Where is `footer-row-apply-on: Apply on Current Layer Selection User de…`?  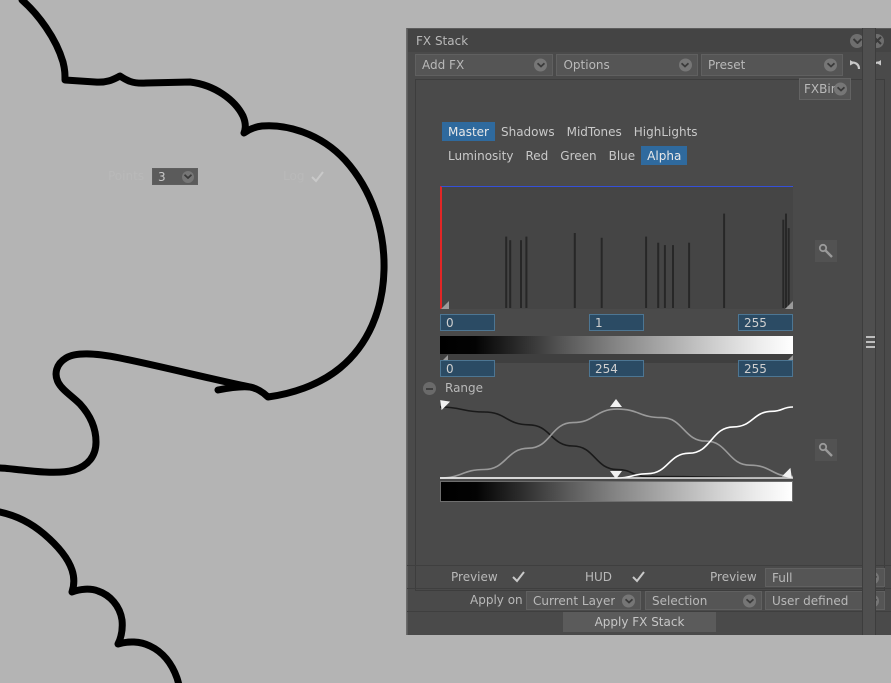 footer-row-apply-on: Apply on Current Layer Selection User de… is located at coordinates (649, 599).